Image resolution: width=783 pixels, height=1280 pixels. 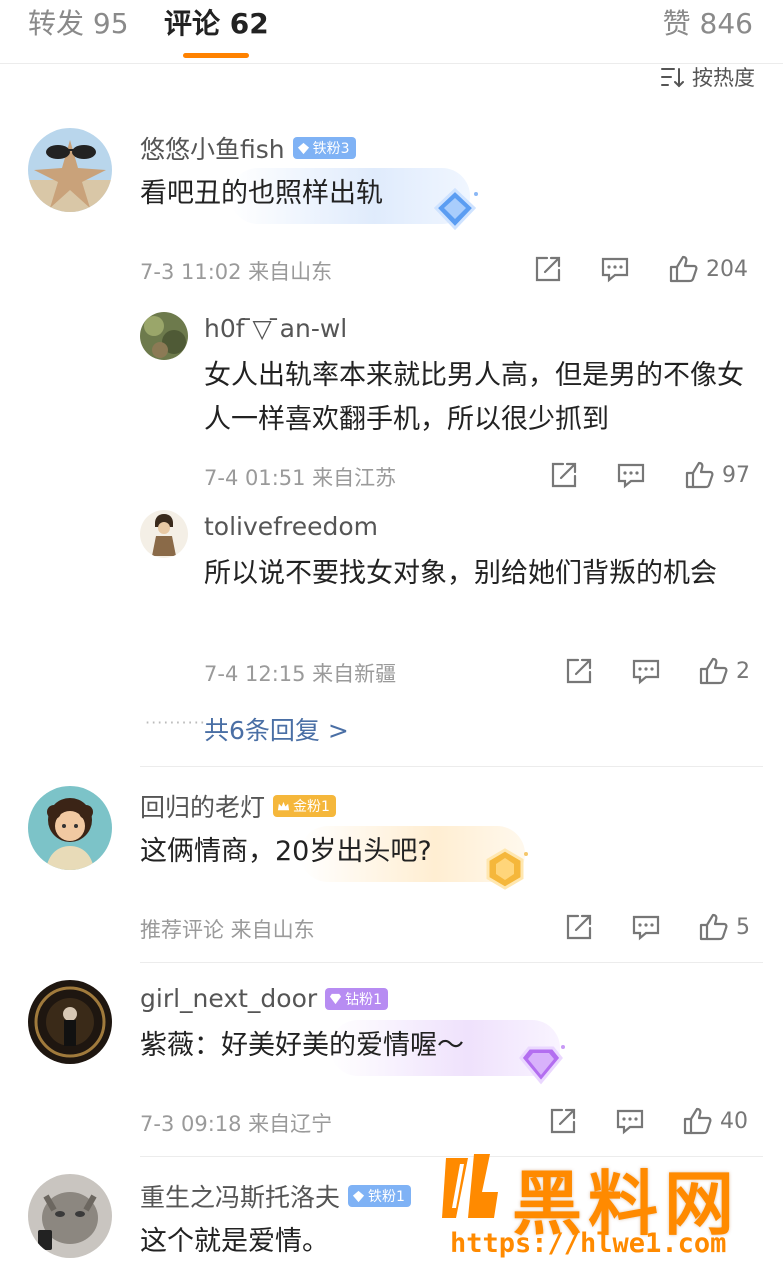 I want to click on fan-badge-label: 铁粉3, so click(x=331, y=149).